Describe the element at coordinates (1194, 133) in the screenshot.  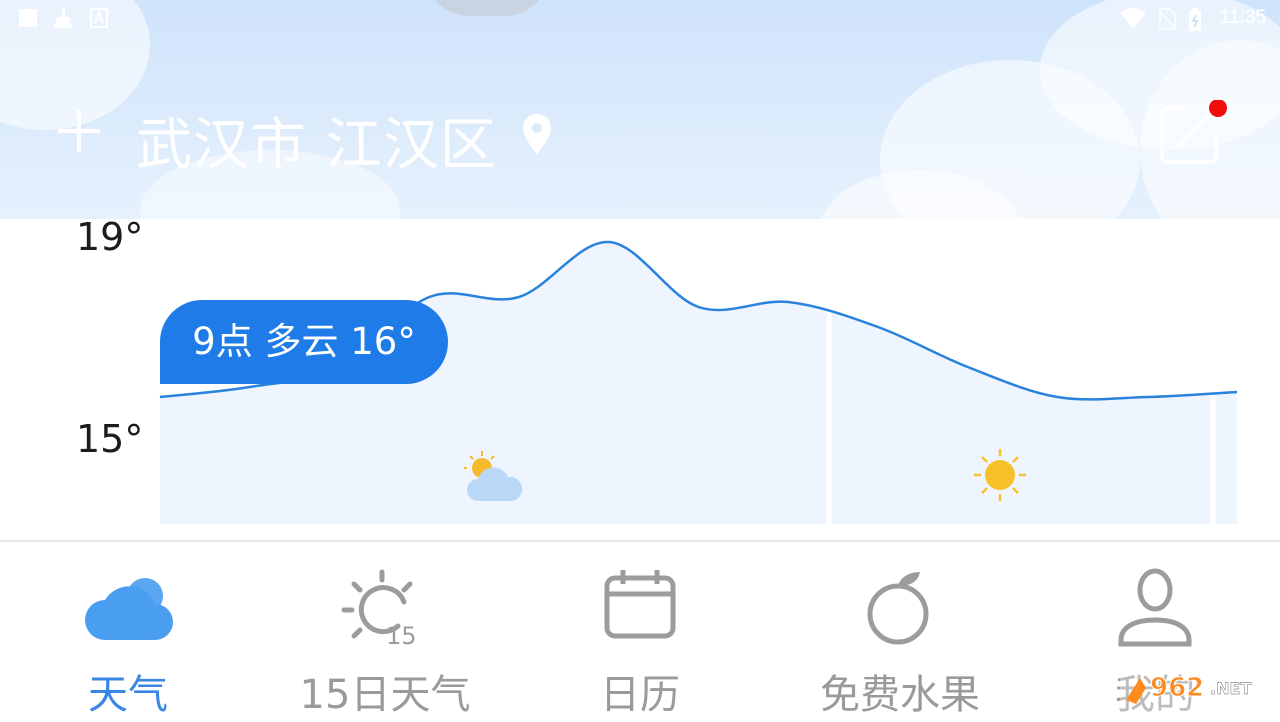
I see `edit-share-button` at that location.